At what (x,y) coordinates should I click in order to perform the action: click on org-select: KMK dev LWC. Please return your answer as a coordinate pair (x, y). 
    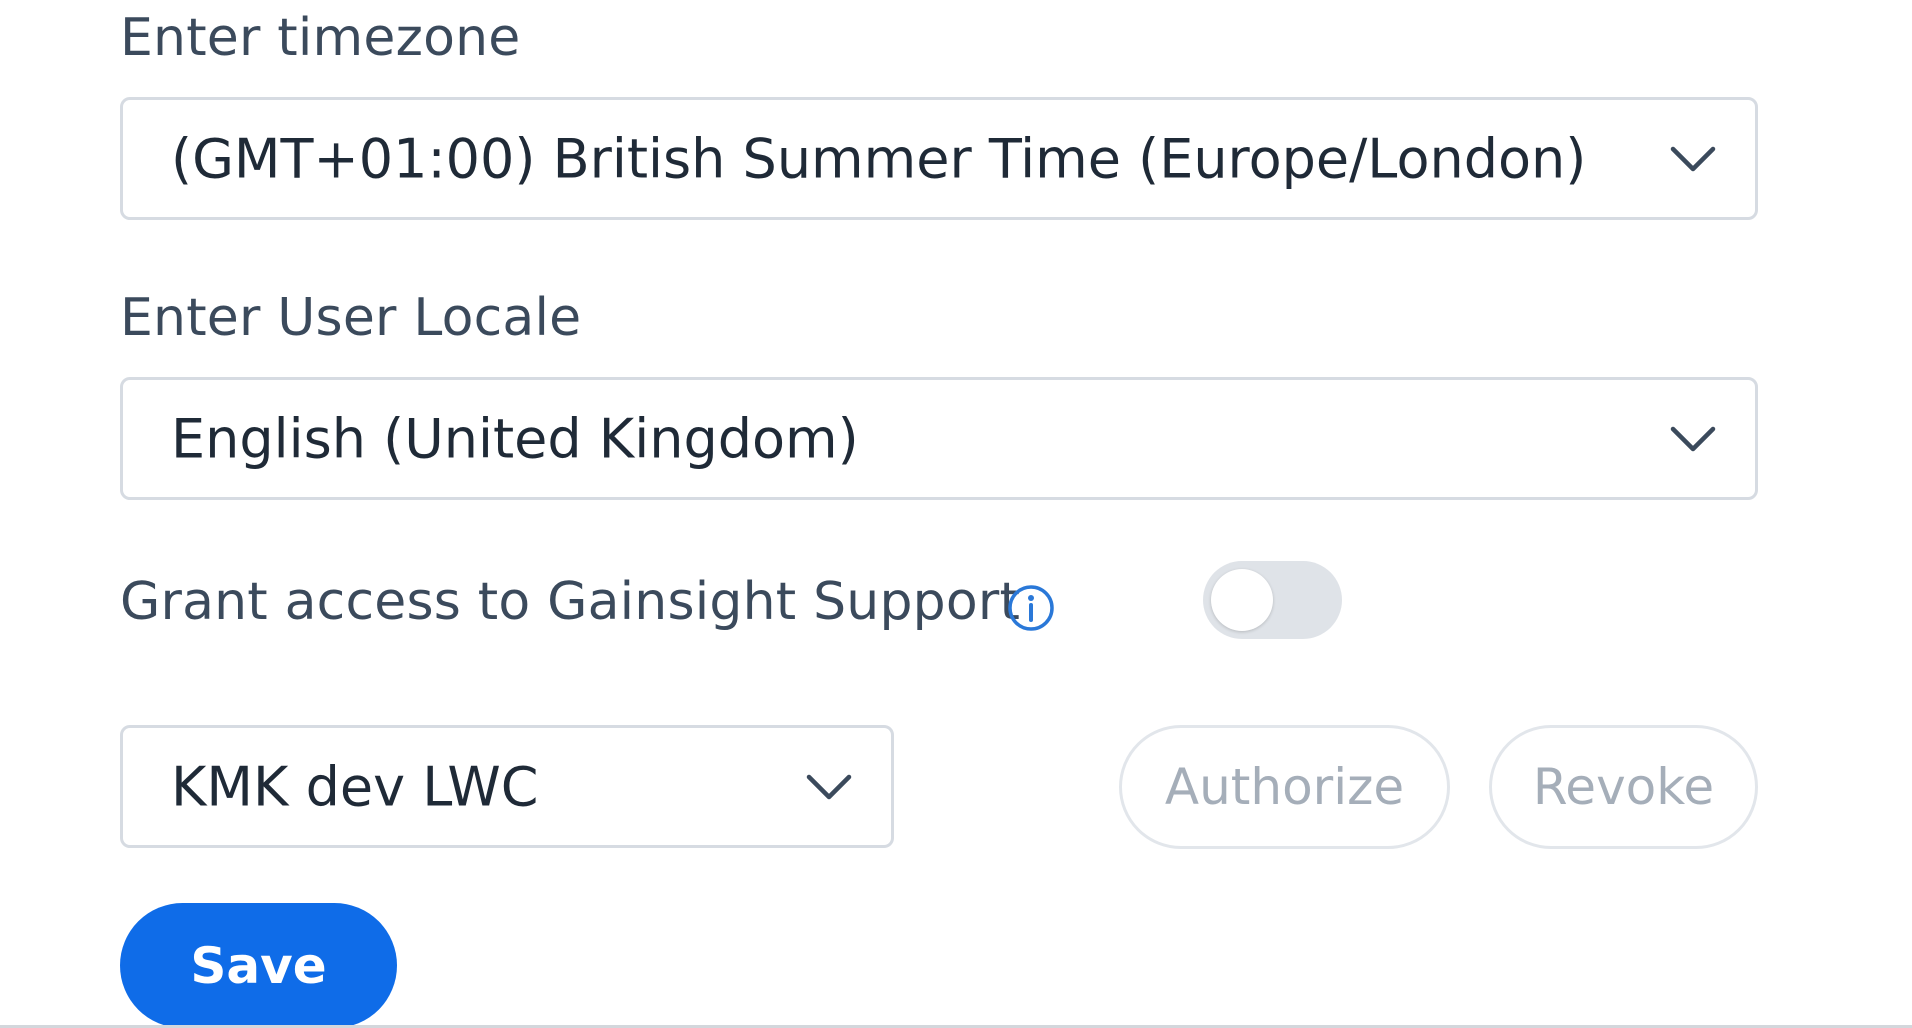
    Looking at the image, I should click on (507, 786).